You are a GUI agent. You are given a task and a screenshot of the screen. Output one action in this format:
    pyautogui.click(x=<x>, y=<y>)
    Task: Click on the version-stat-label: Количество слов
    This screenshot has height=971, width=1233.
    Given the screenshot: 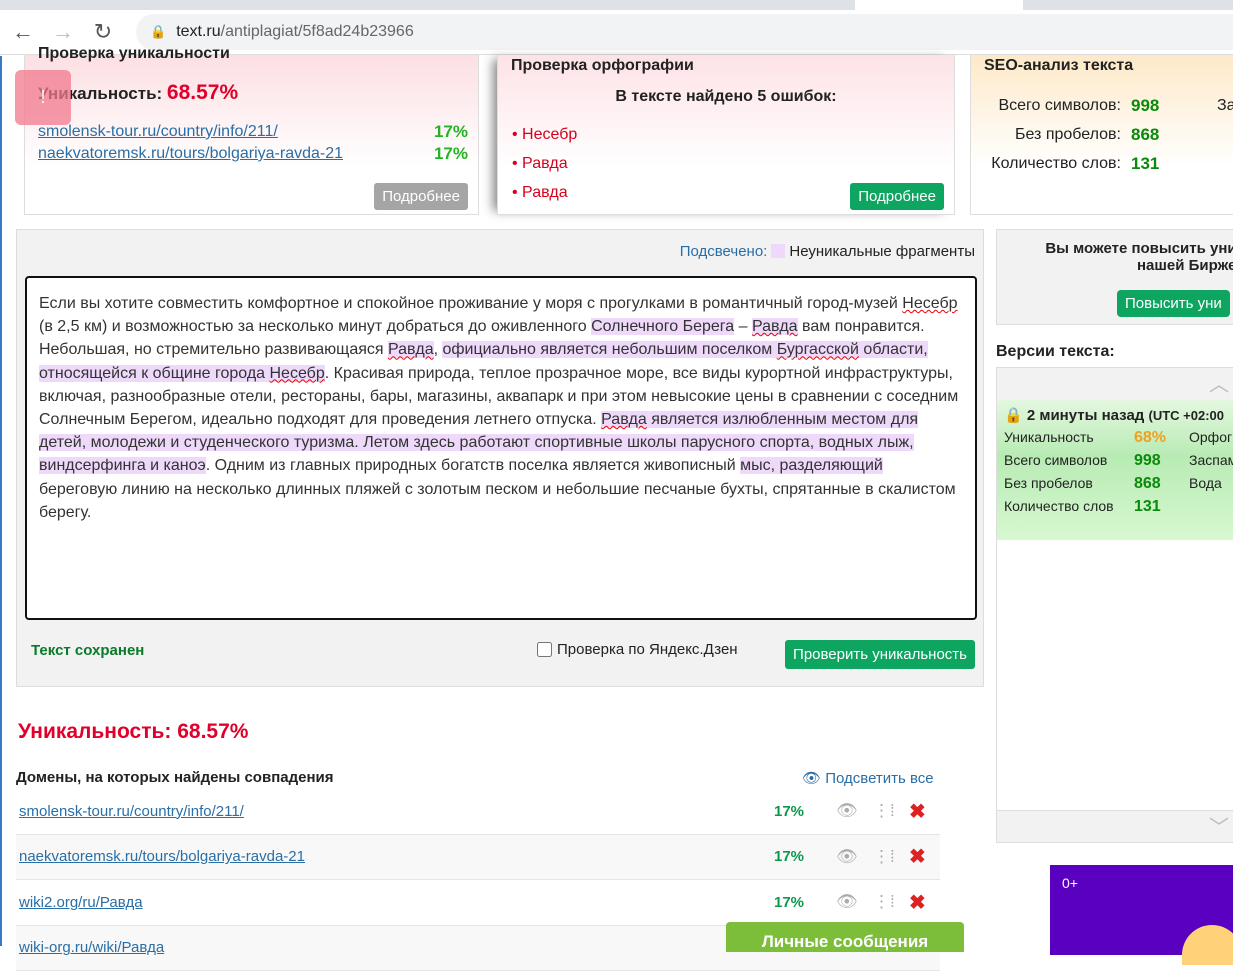 What is the action you would take?
    pyautogui.click(x=1069, y=506)
    